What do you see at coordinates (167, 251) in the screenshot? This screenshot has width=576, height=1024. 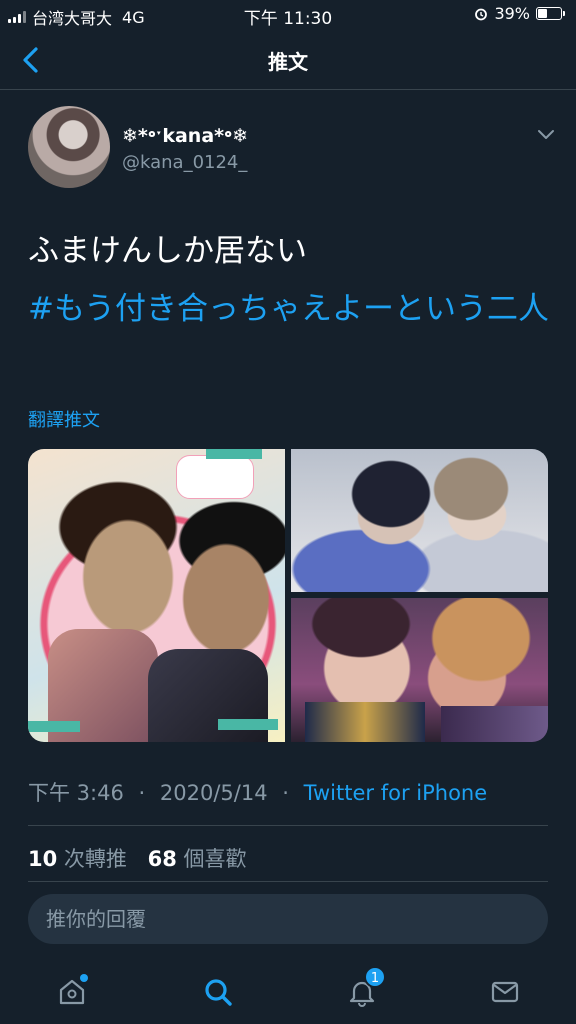 I see `tweet-text-line: ふまけんしか居ない` at bounding box center [167, 251].